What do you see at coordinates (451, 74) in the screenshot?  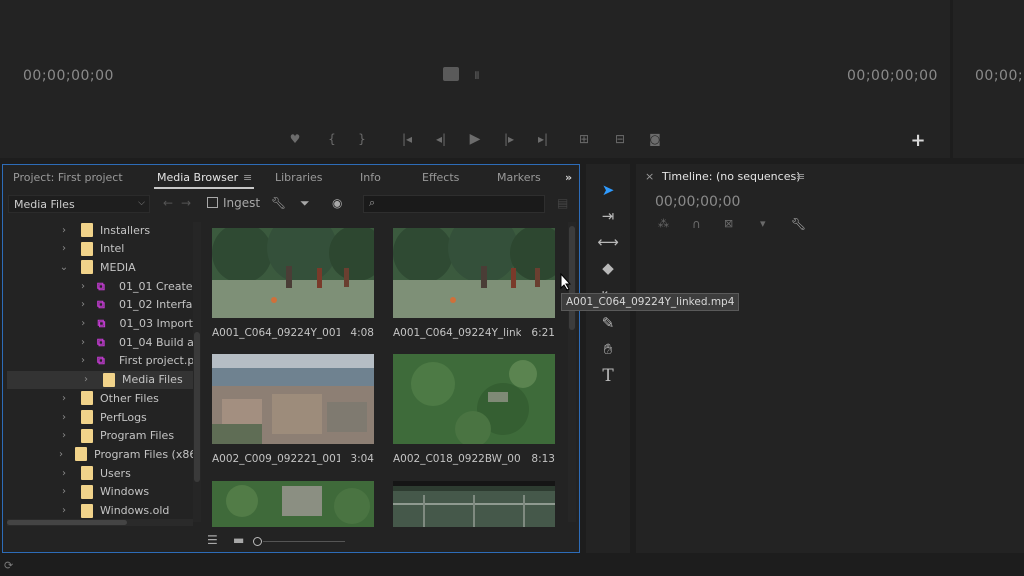 I see `drag-video-icon` at bounding box center [451, 74].